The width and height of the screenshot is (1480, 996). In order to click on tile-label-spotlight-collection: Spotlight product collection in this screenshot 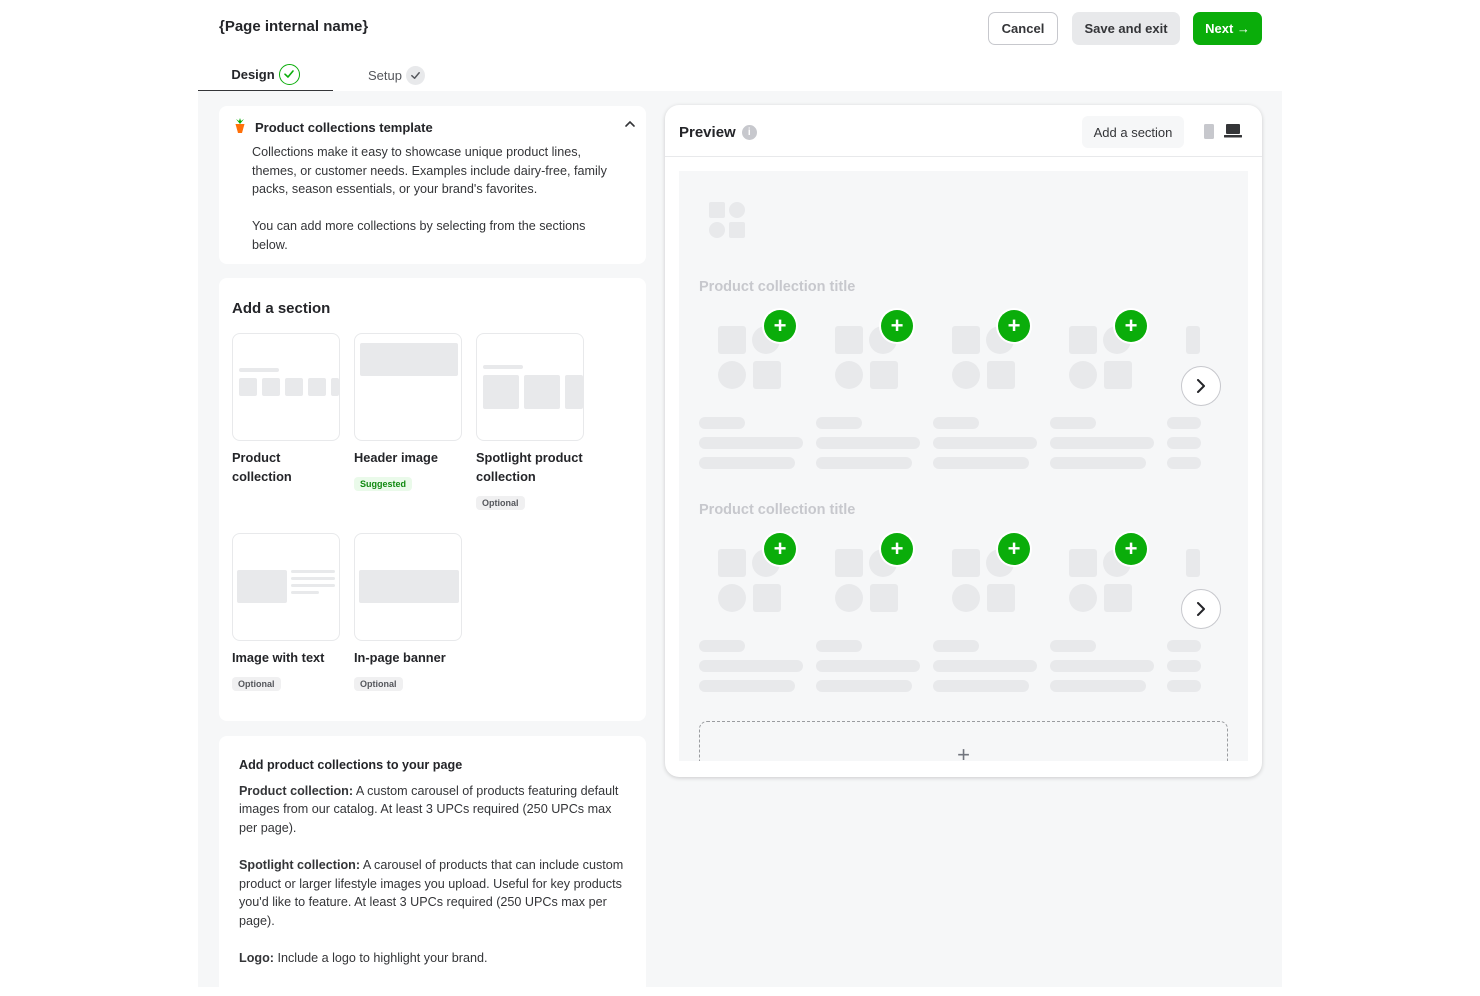, I will do `click(529, 467)`.